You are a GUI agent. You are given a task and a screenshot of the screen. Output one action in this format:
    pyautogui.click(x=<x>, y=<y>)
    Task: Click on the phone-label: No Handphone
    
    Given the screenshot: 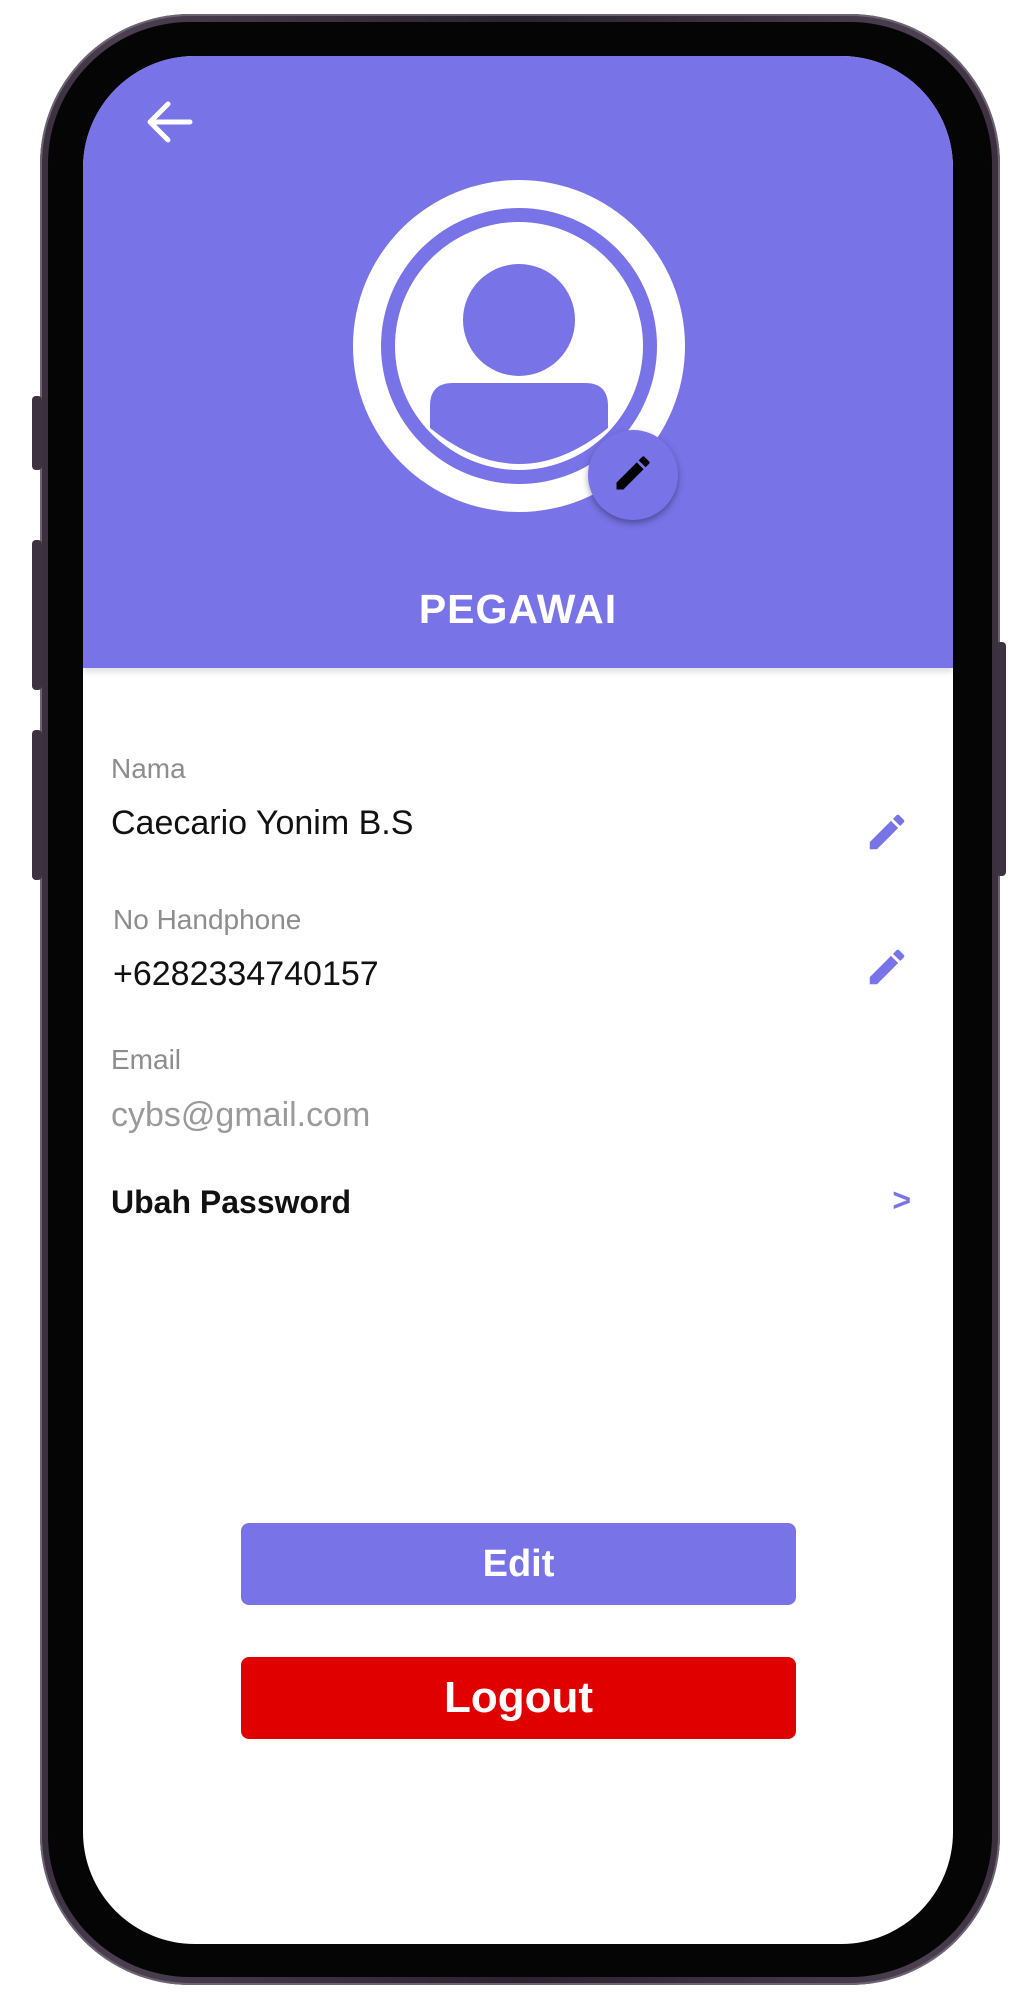 What is the action you would take?
    pyautogui.click(x=207, y=919)
    